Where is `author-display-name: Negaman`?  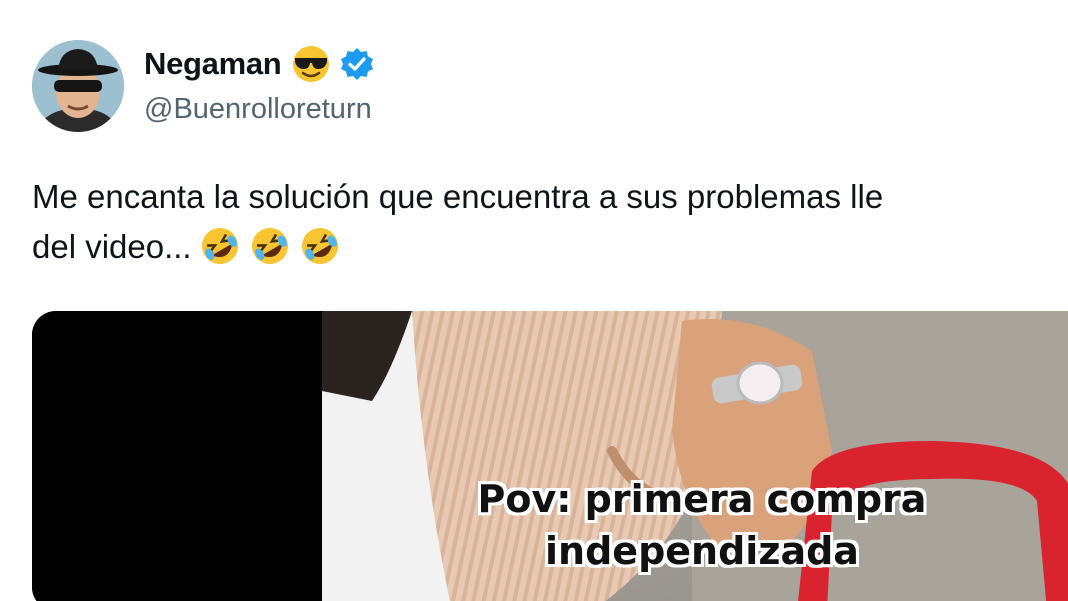 author-display-name: Negaman is located at coordinates (259, 64).